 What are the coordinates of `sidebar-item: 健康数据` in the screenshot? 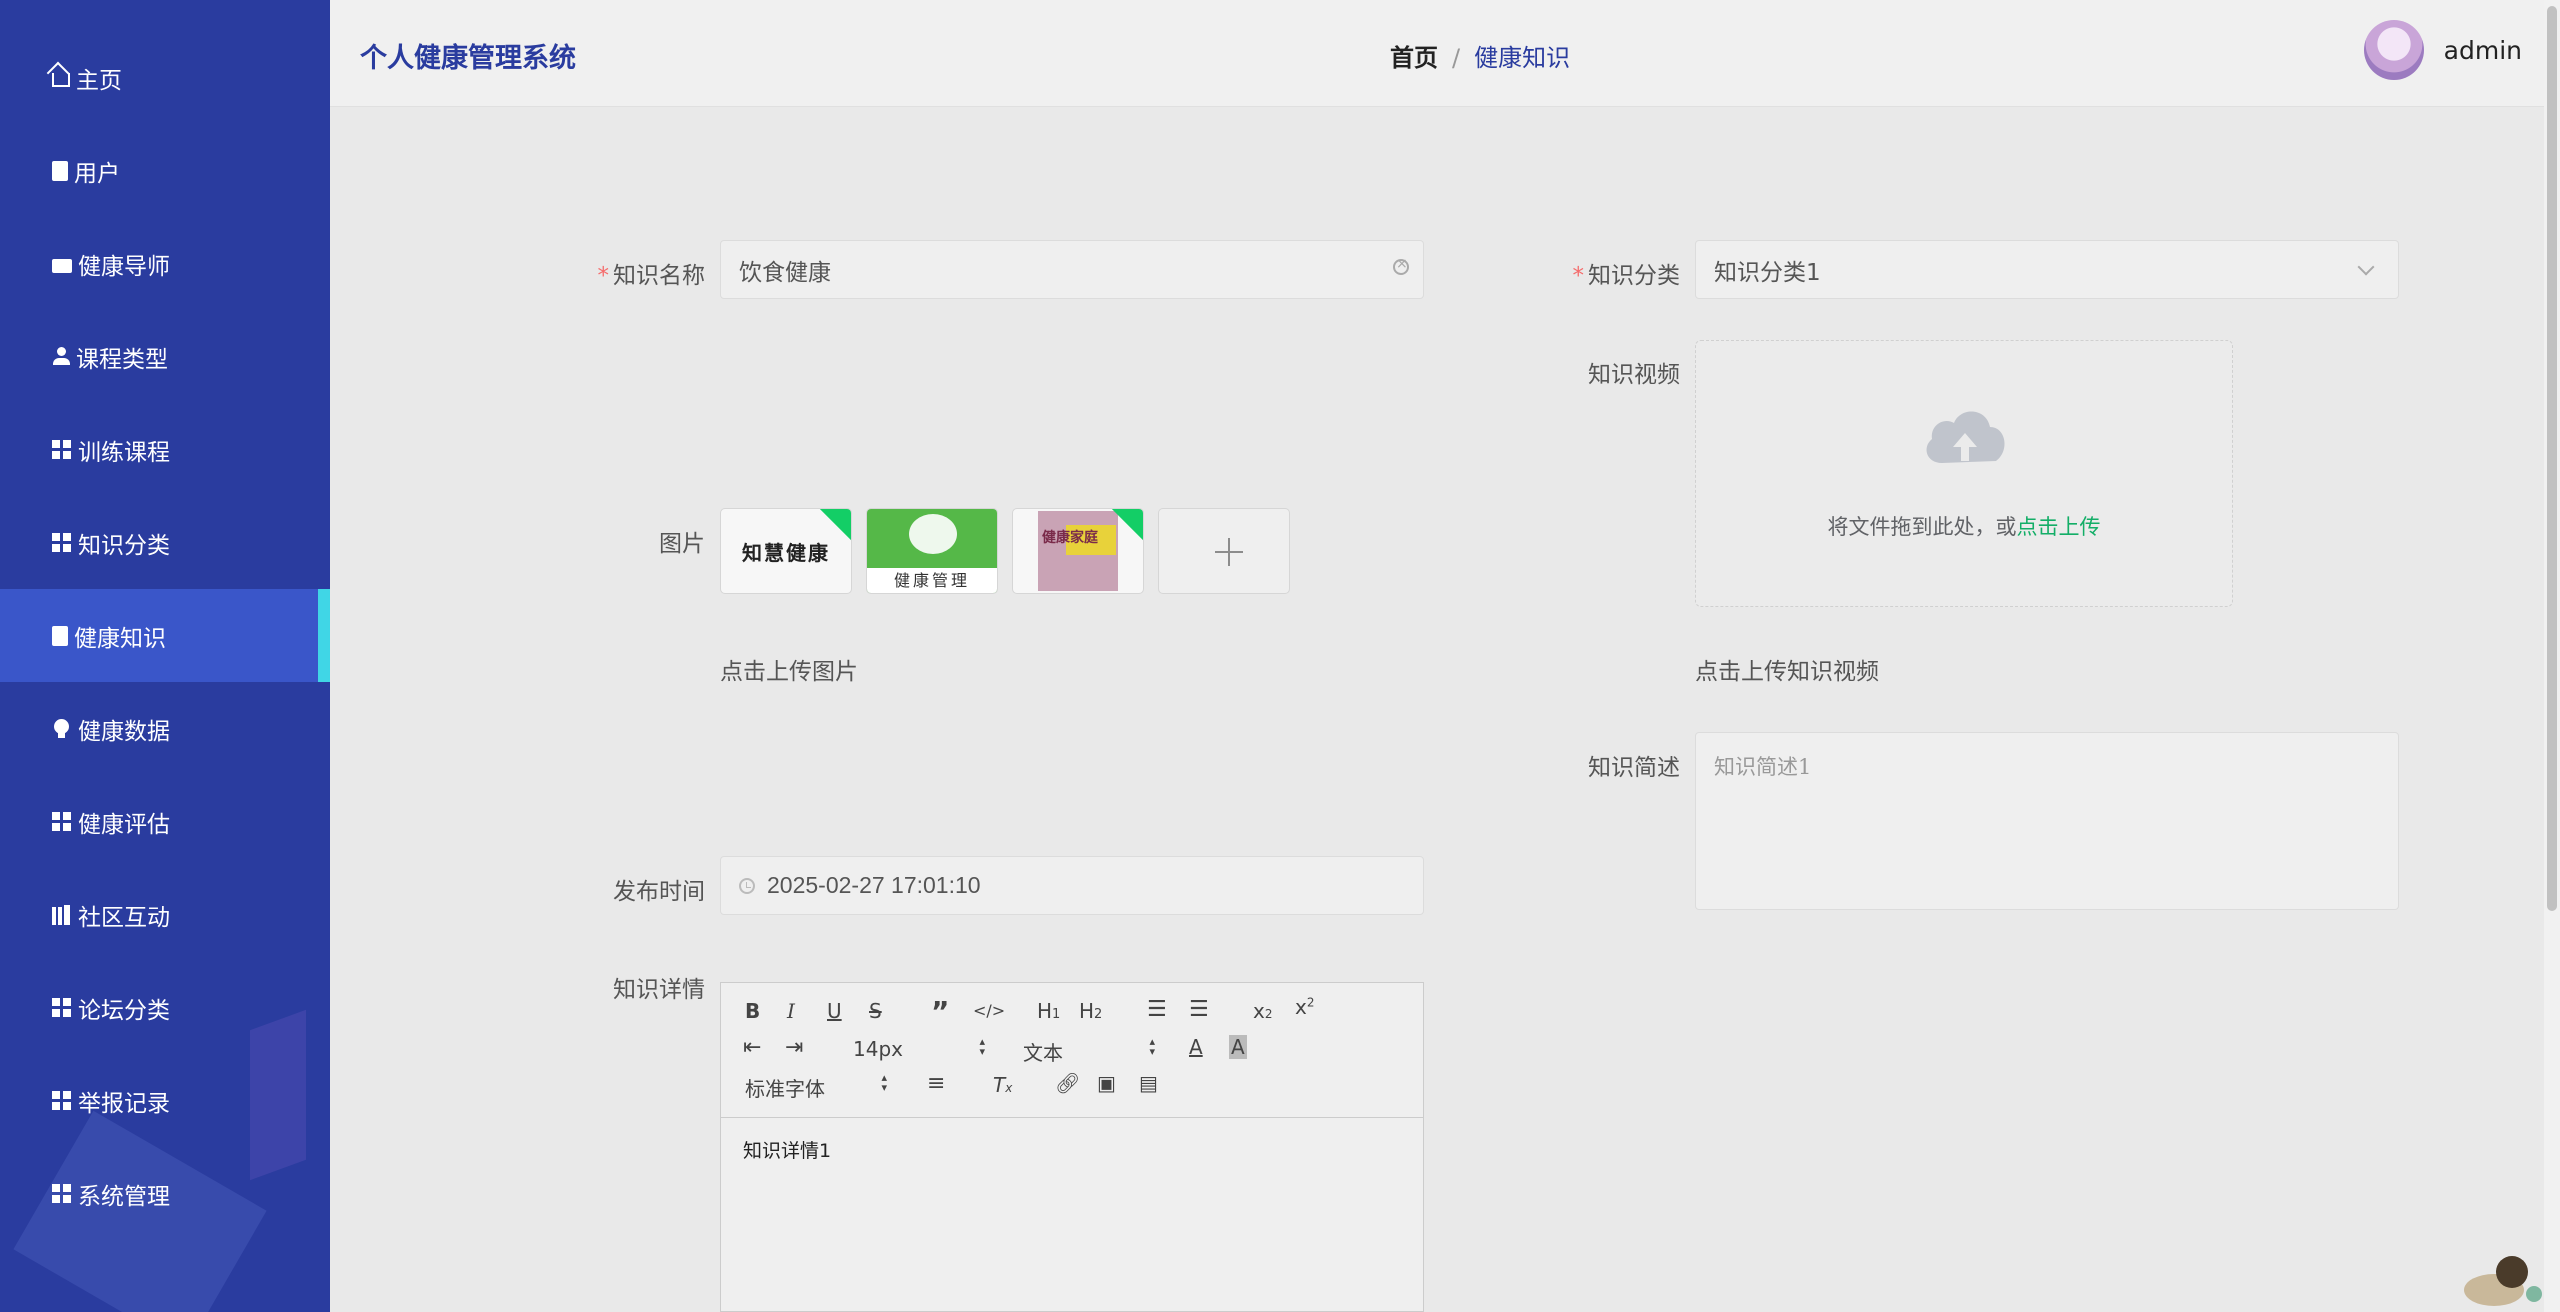 It's located at (165, 728).